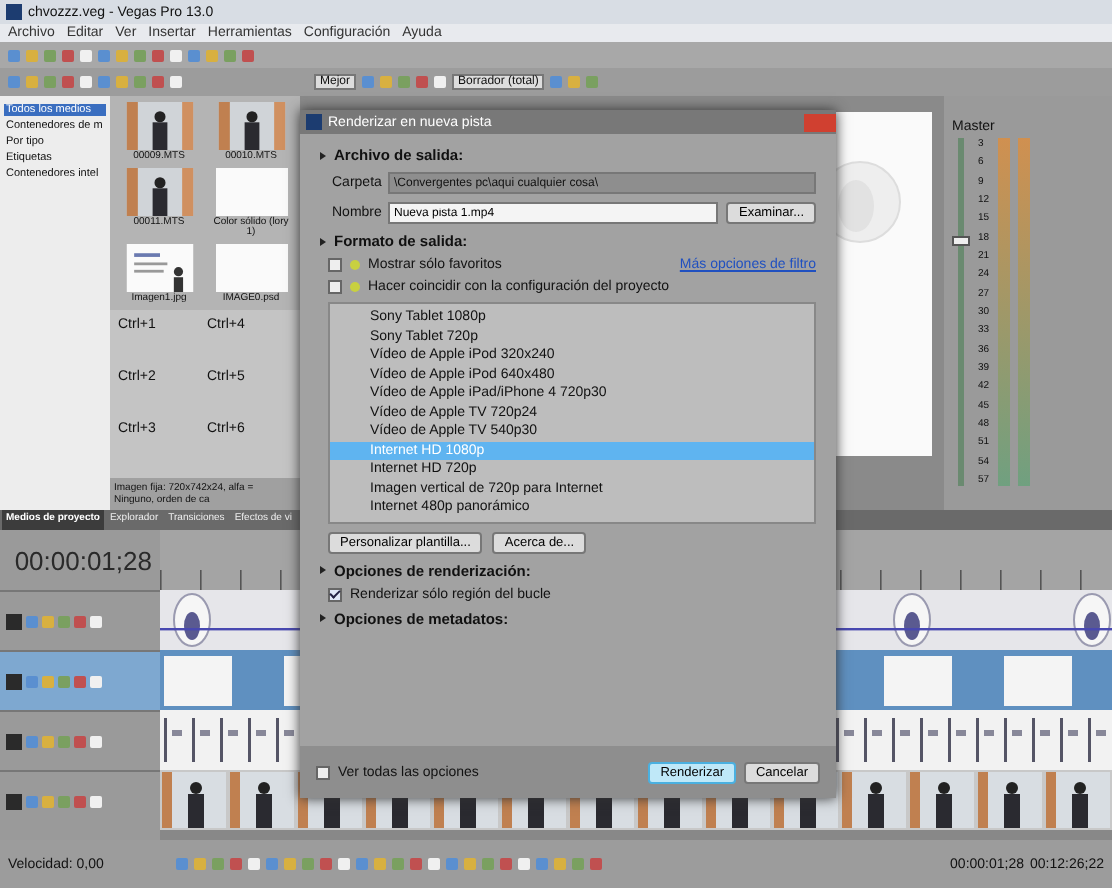 The height and width of the screenshot is (888, 1112). Describe the element at coordinates (14, 12) in the screenshot. I see `app-icon` at that location.